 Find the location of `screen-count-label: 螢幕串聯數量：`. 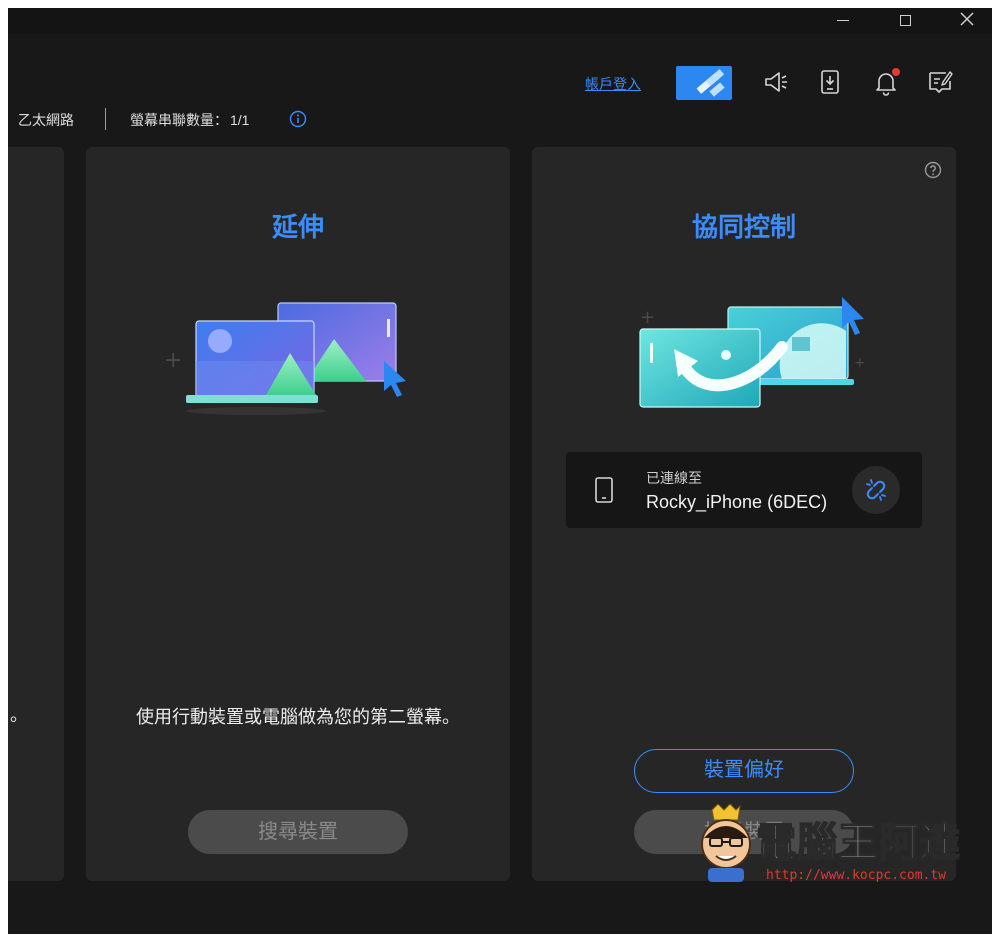

screen-count-label: 螢幕串聯數量： is located at coordinates (179, 120).